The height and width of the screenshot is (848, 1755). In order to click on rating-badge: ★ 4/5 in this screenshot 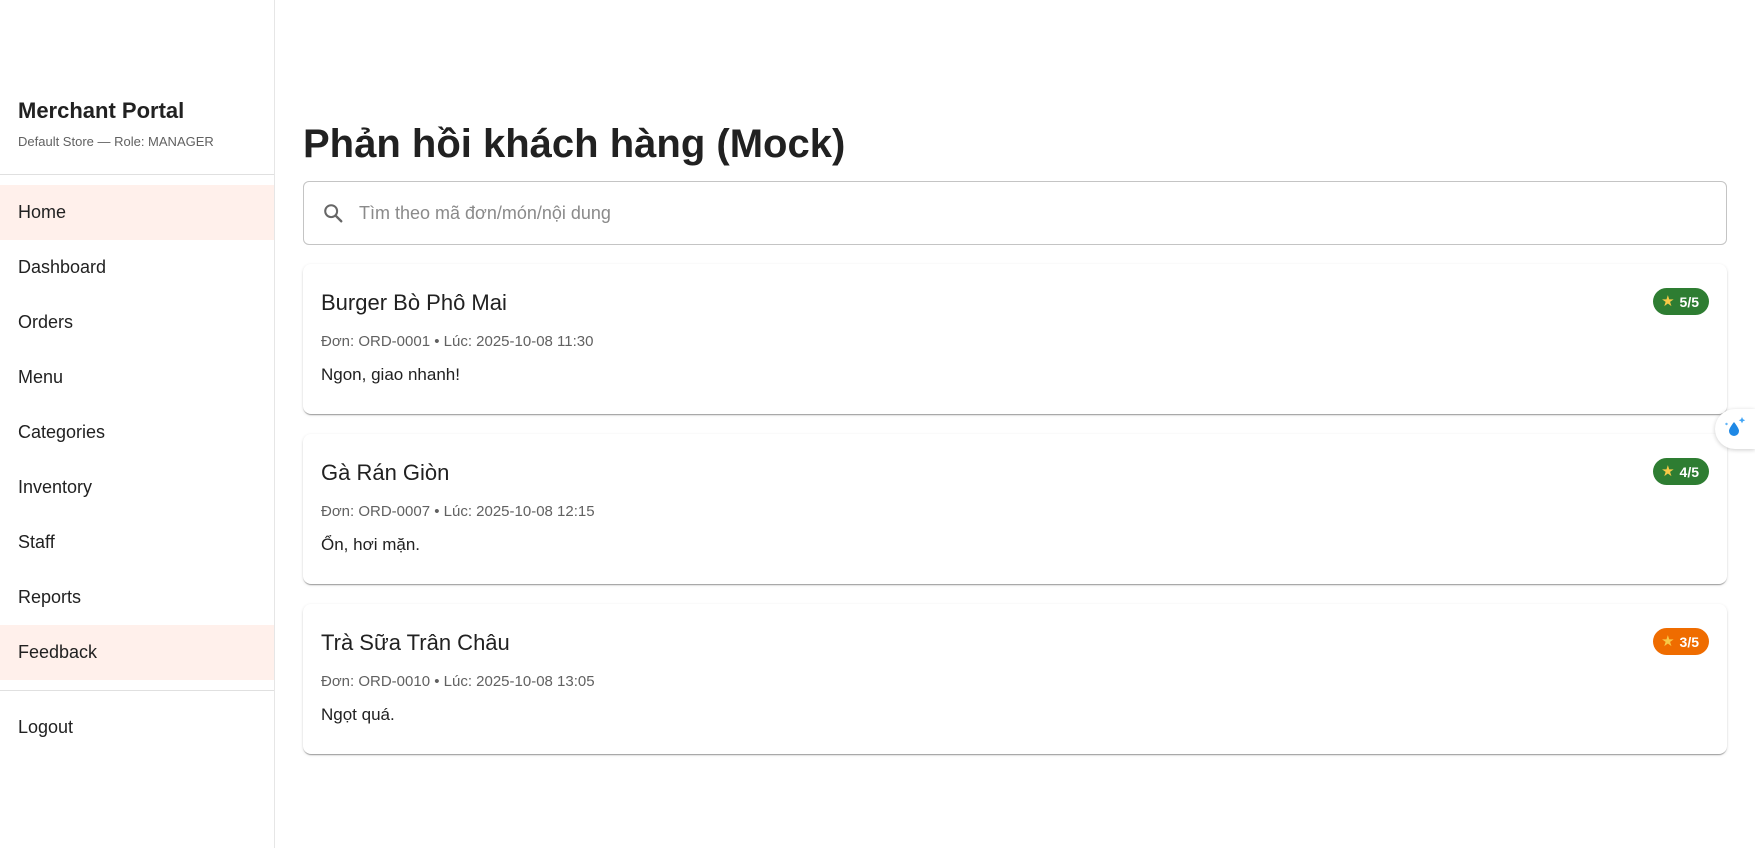, I will do `click(1681, 471)`.